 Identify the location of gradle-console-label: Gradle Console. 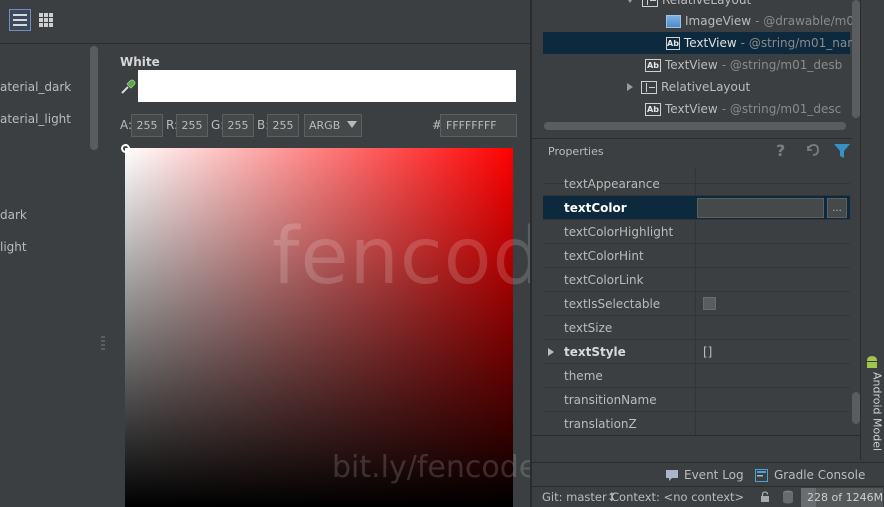
(820, 475).